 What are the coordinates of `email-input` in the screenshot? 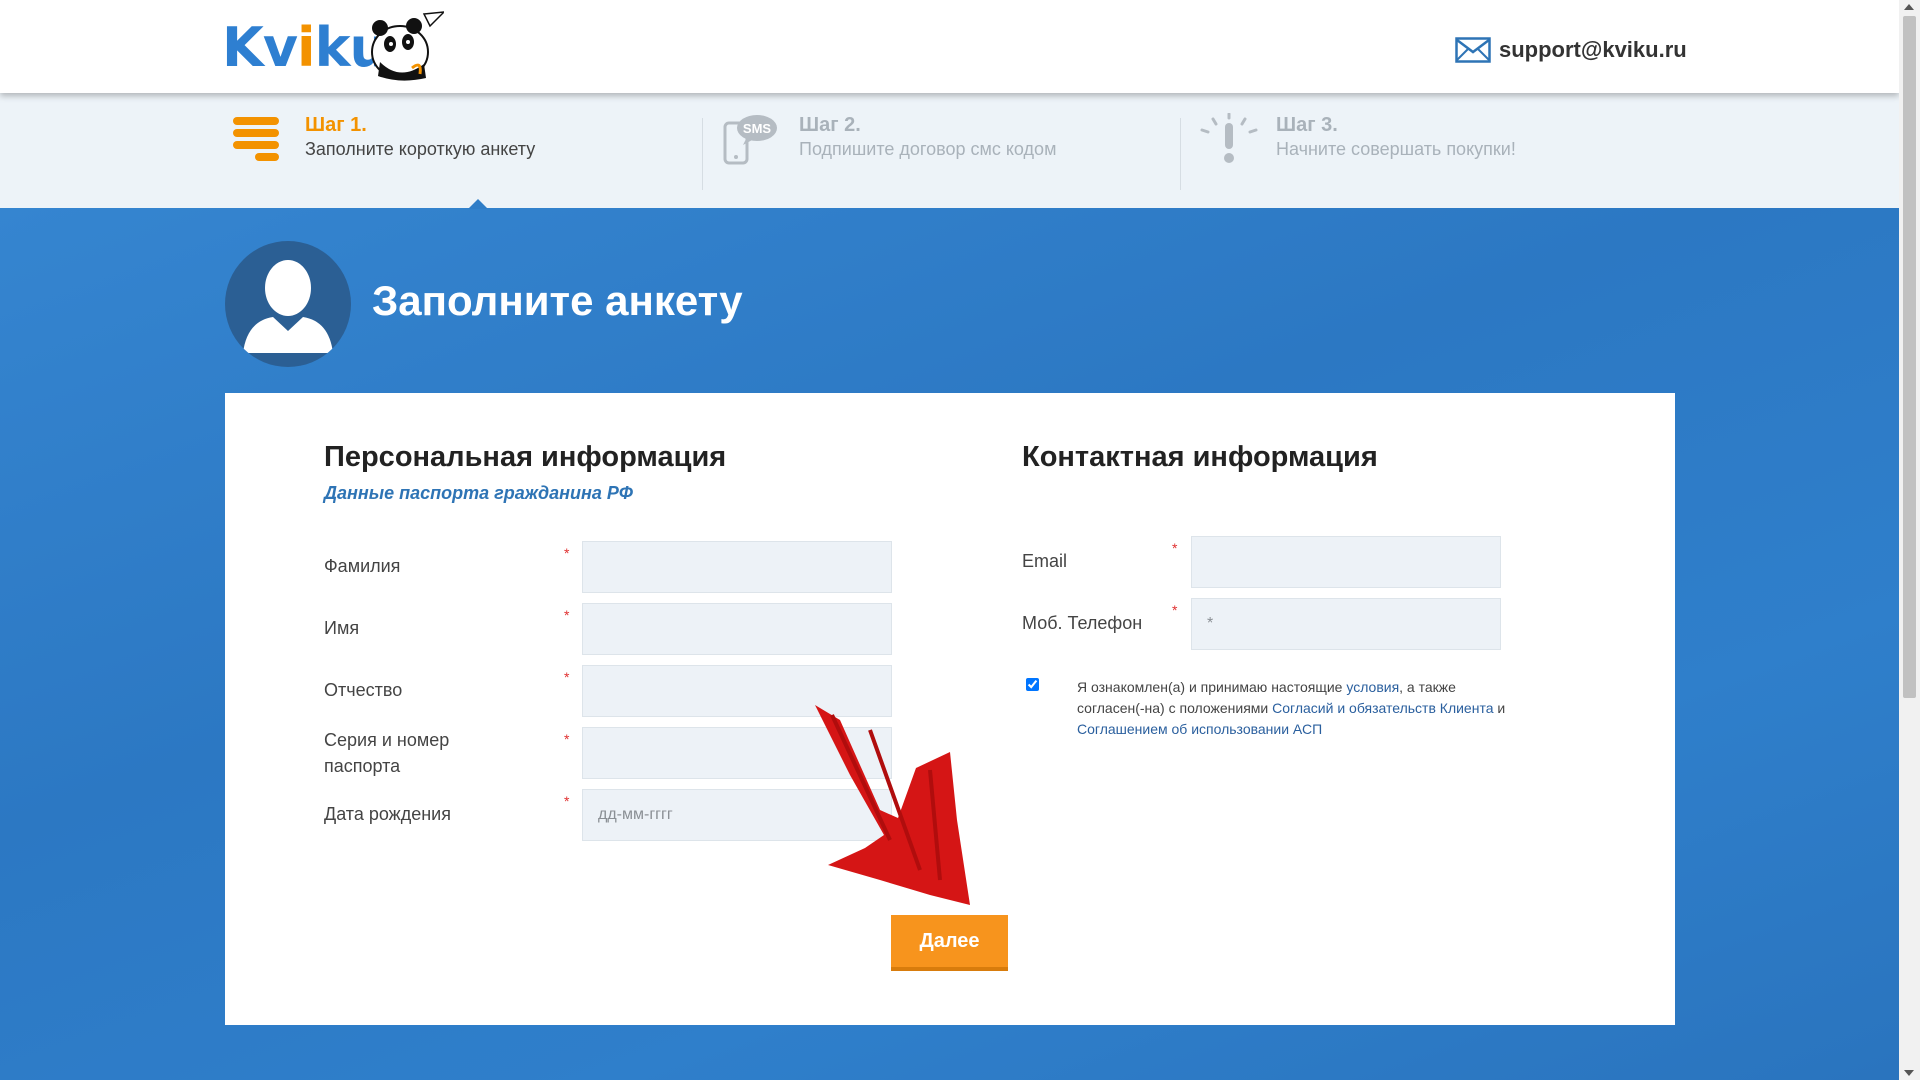 It's located at (1346, 562).